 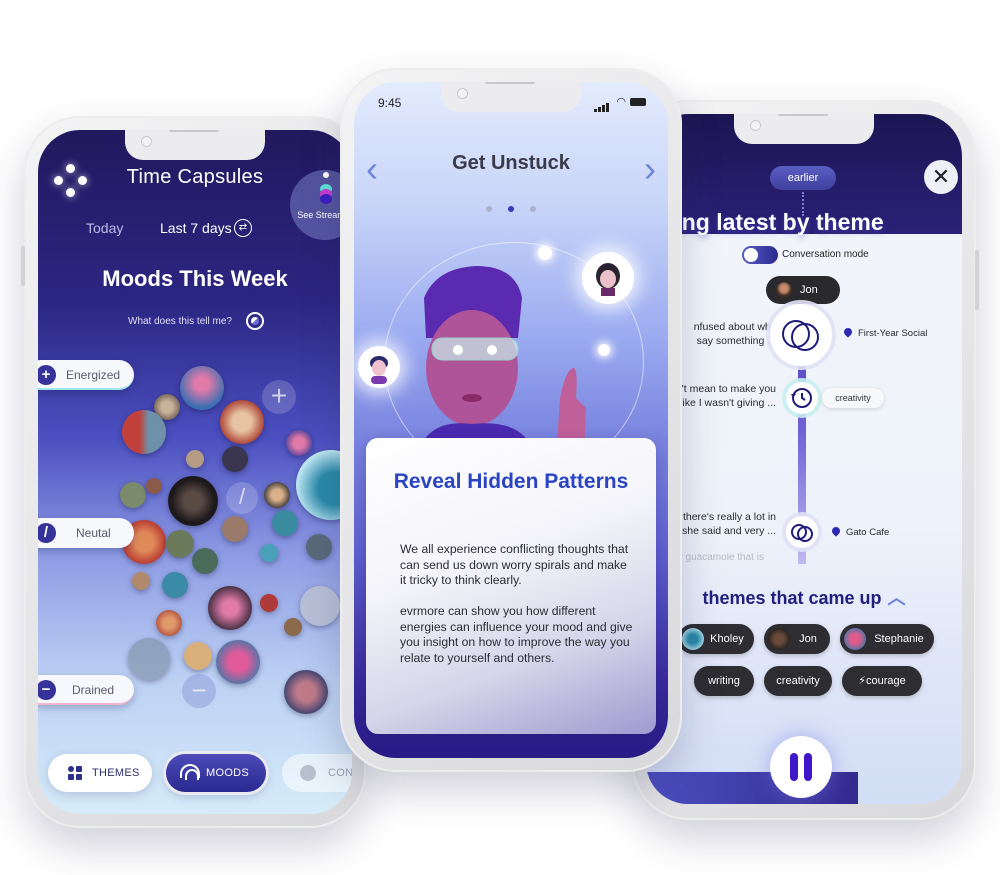 I want to click on plus-icon: +, so click(x=47, y=375).